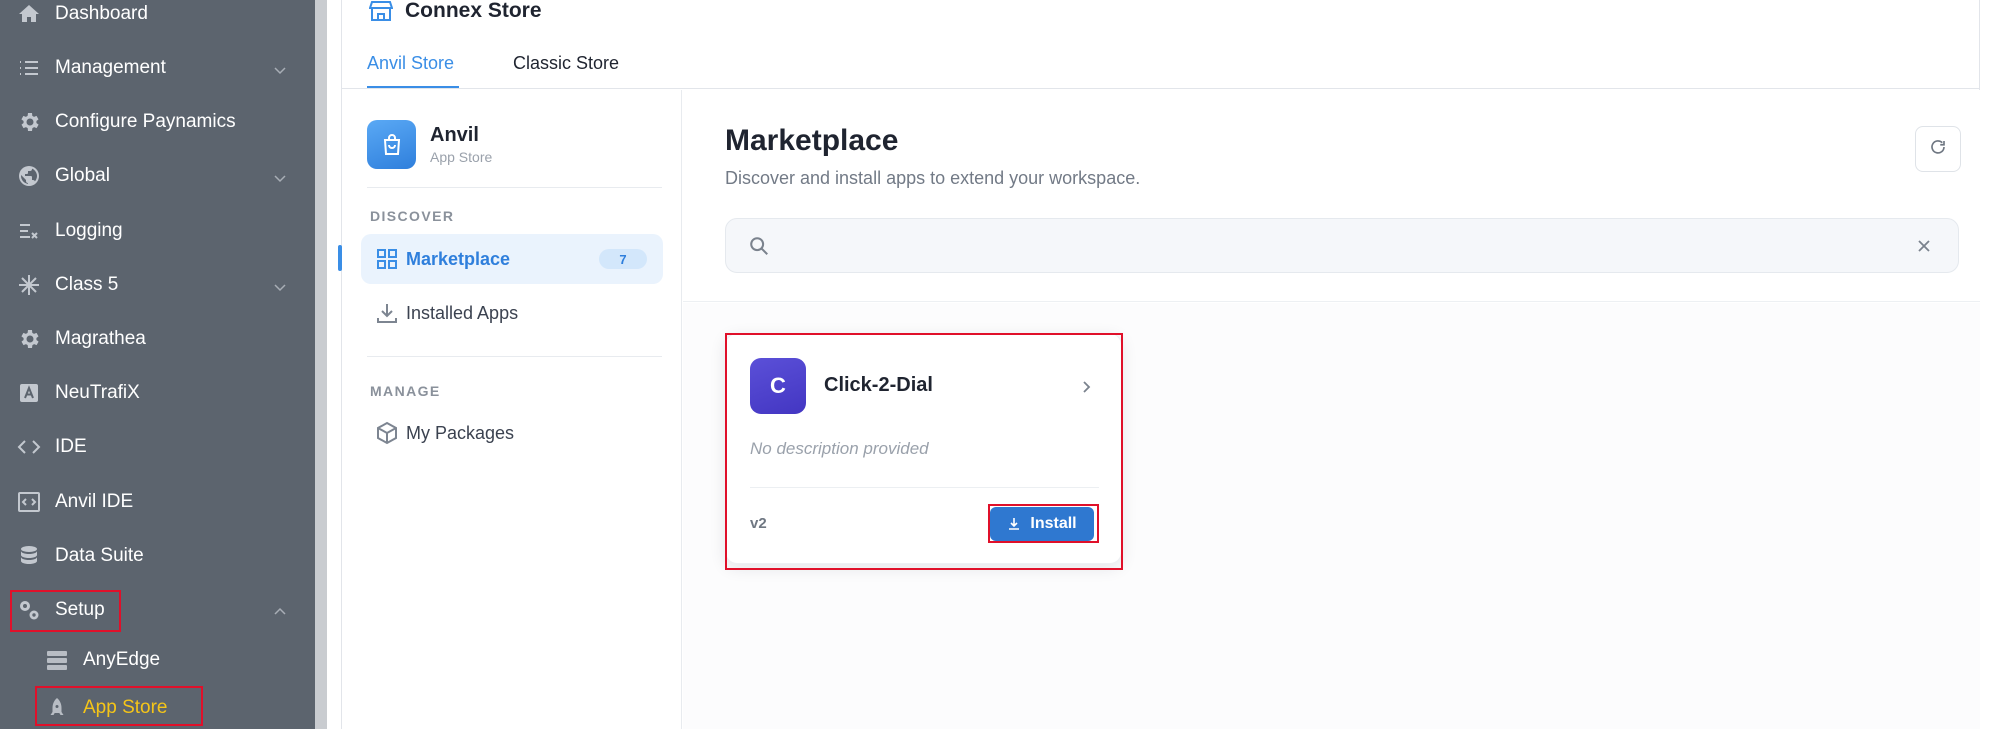  I want to click on sidebar-item-management: Management, so click(157, 68).